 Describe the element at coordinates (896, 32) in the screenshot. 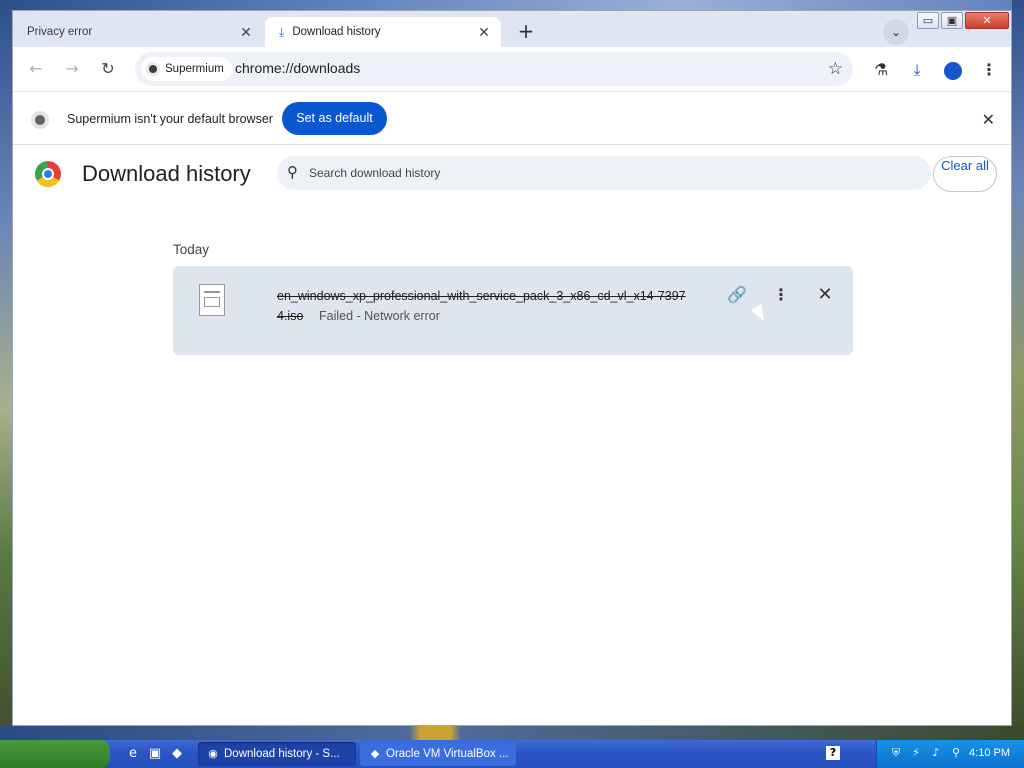

I see `tab-search-button: ⌄` at that location.